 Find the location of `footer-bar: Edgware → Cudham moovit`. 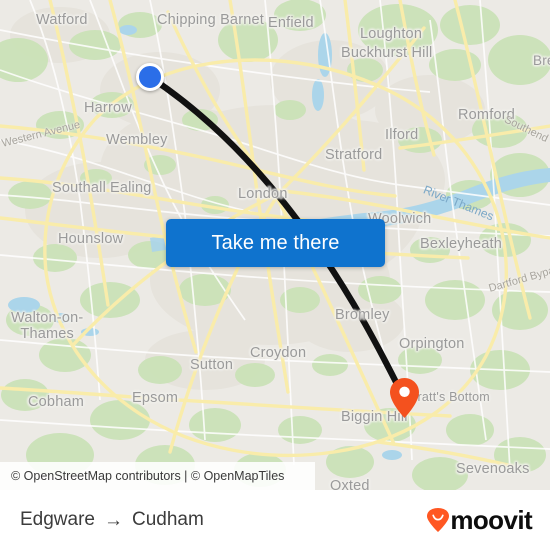

footer-bar: Edgware → Cudham moovit is located at coordinates (275, 520).